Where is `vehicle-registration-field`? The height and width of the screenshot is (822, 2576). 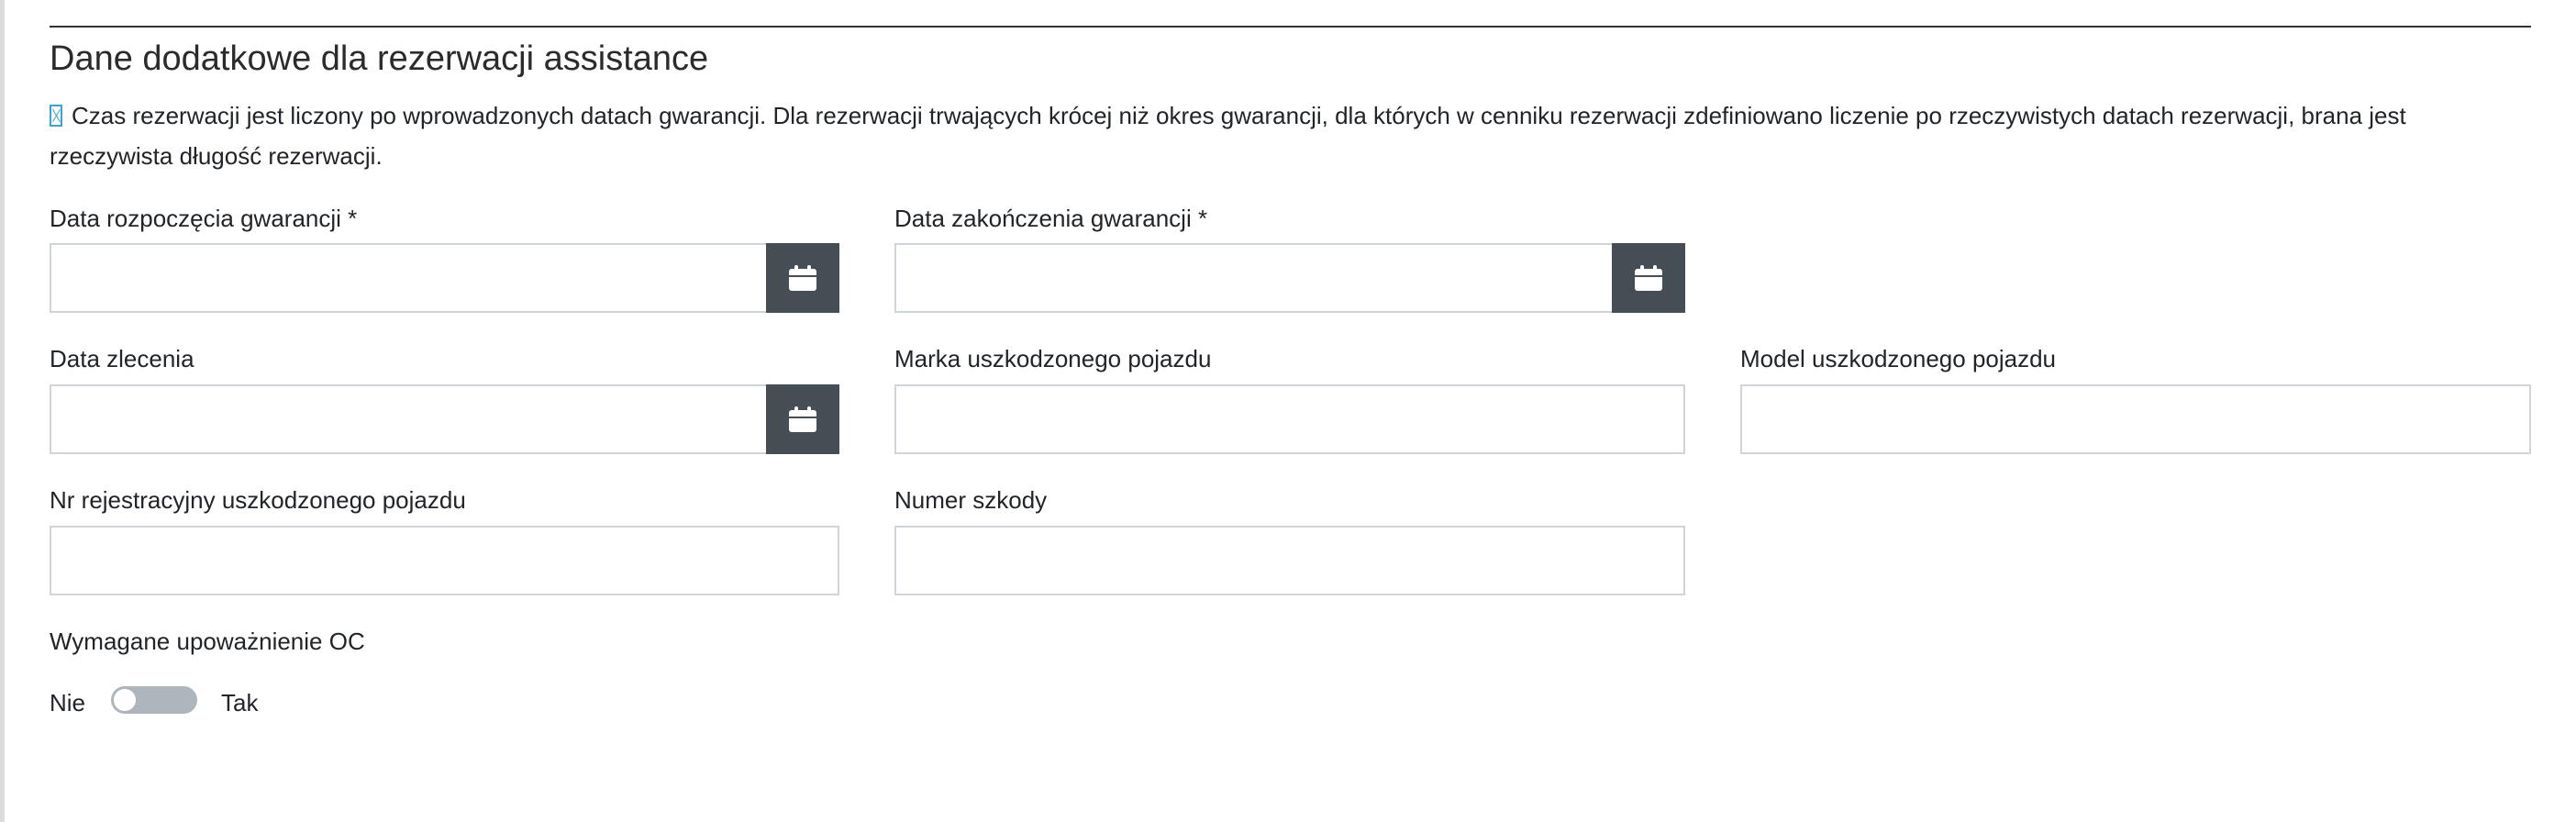 vehicle-registration-field is located at coordinates (444, 560).